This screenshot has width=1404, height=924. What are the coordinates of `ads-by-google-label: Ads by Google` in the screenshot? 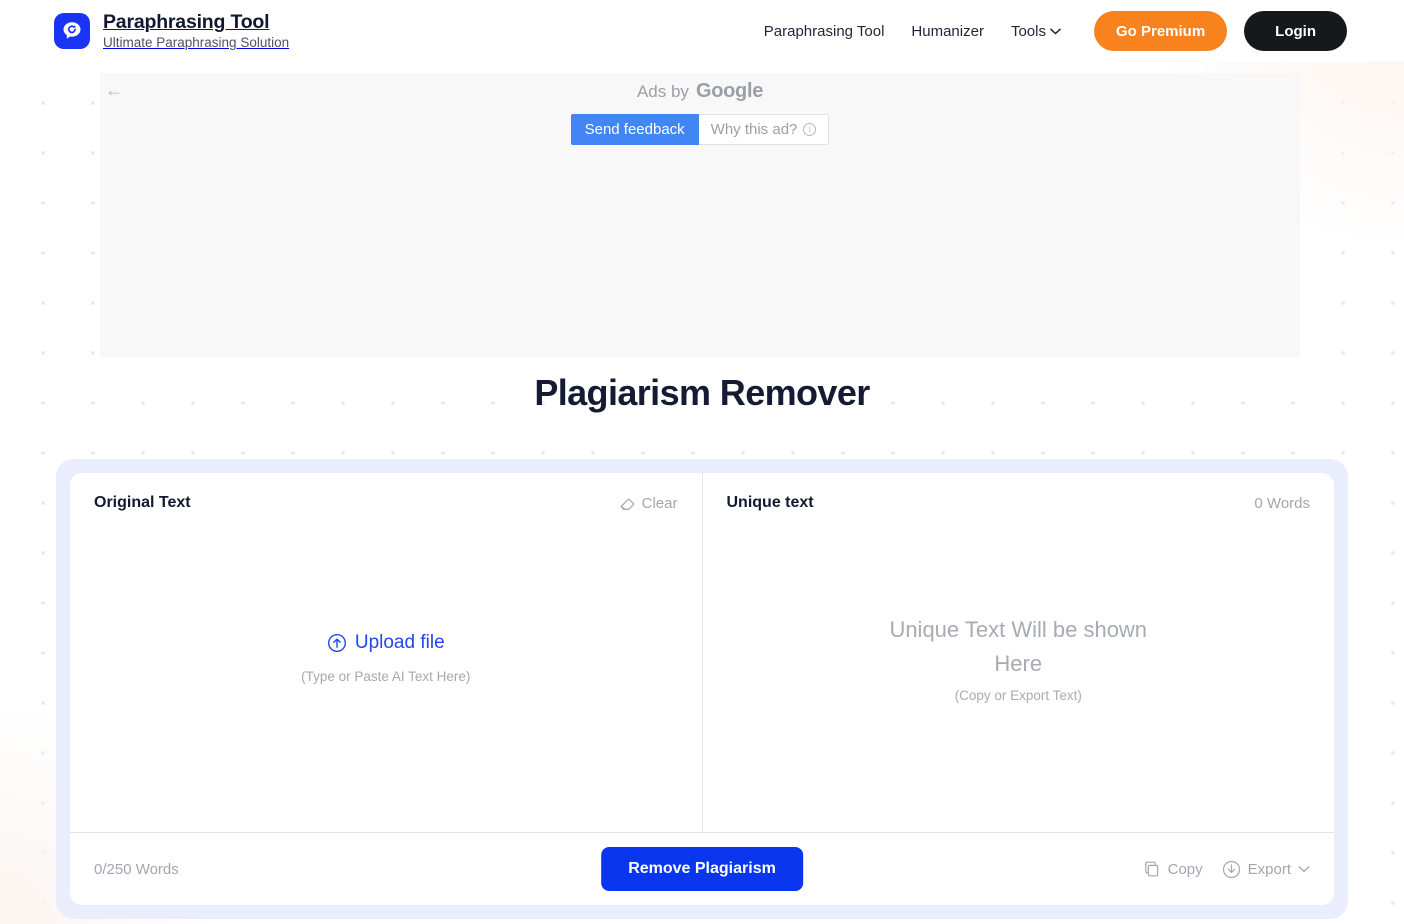 It's located at (700, 91).